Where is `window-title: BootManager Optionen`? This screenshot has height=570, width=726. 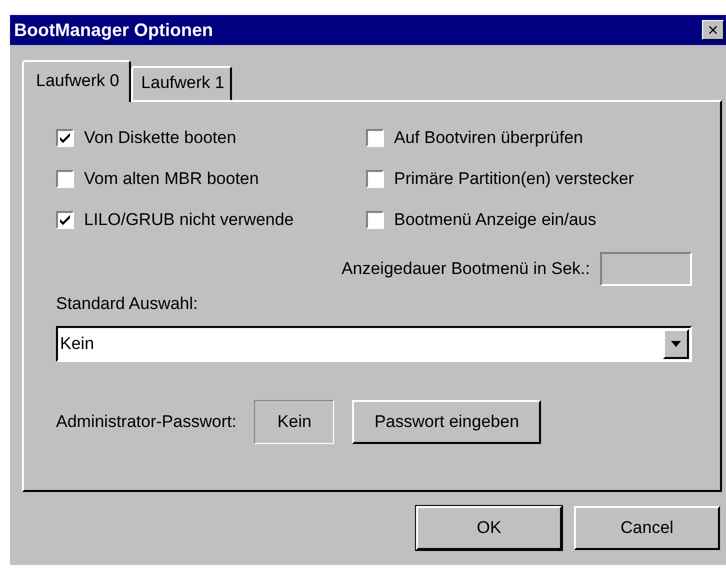
window-title: BootManager Optionen is located at coordinates (113, 30).